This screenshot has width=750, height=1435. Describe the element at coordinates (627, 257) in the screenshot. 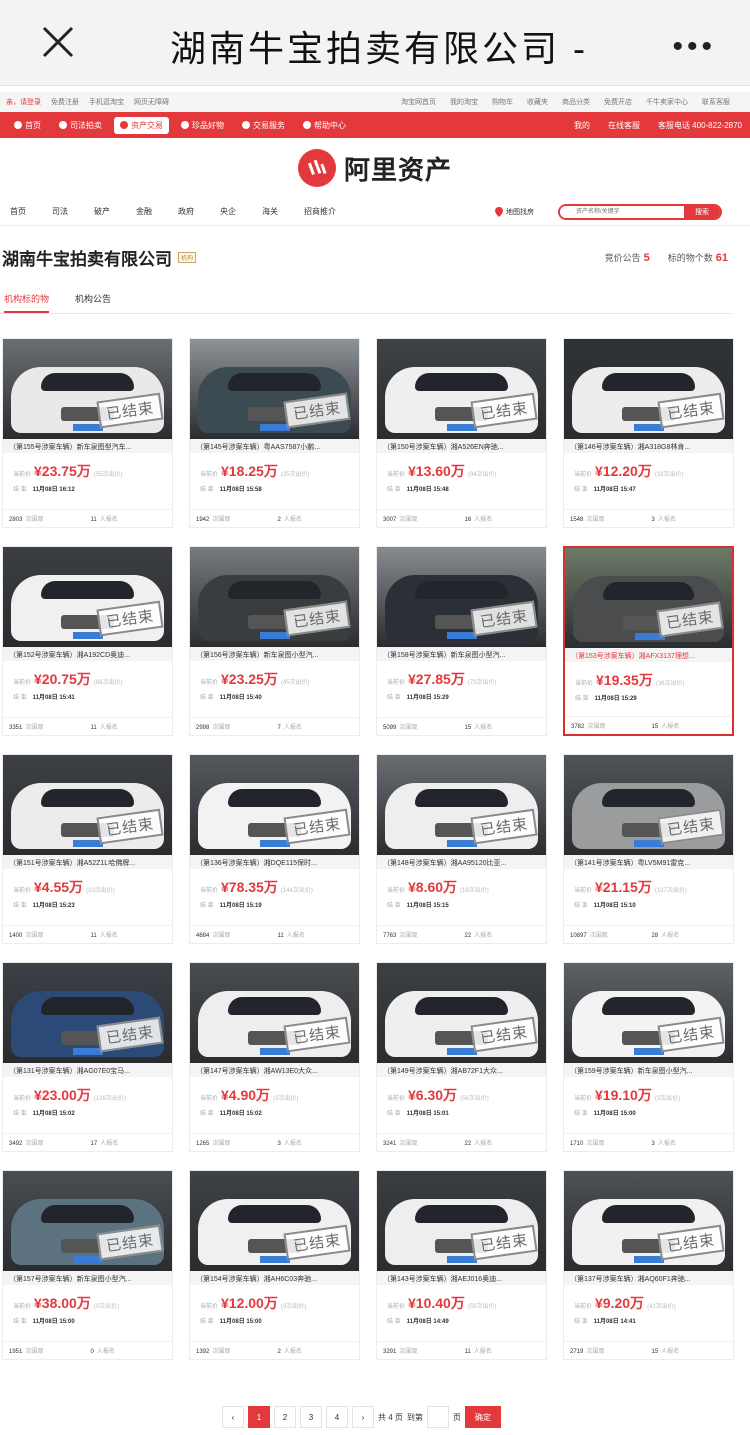

I see `notice-stat: 竞价公告 5` at that location.